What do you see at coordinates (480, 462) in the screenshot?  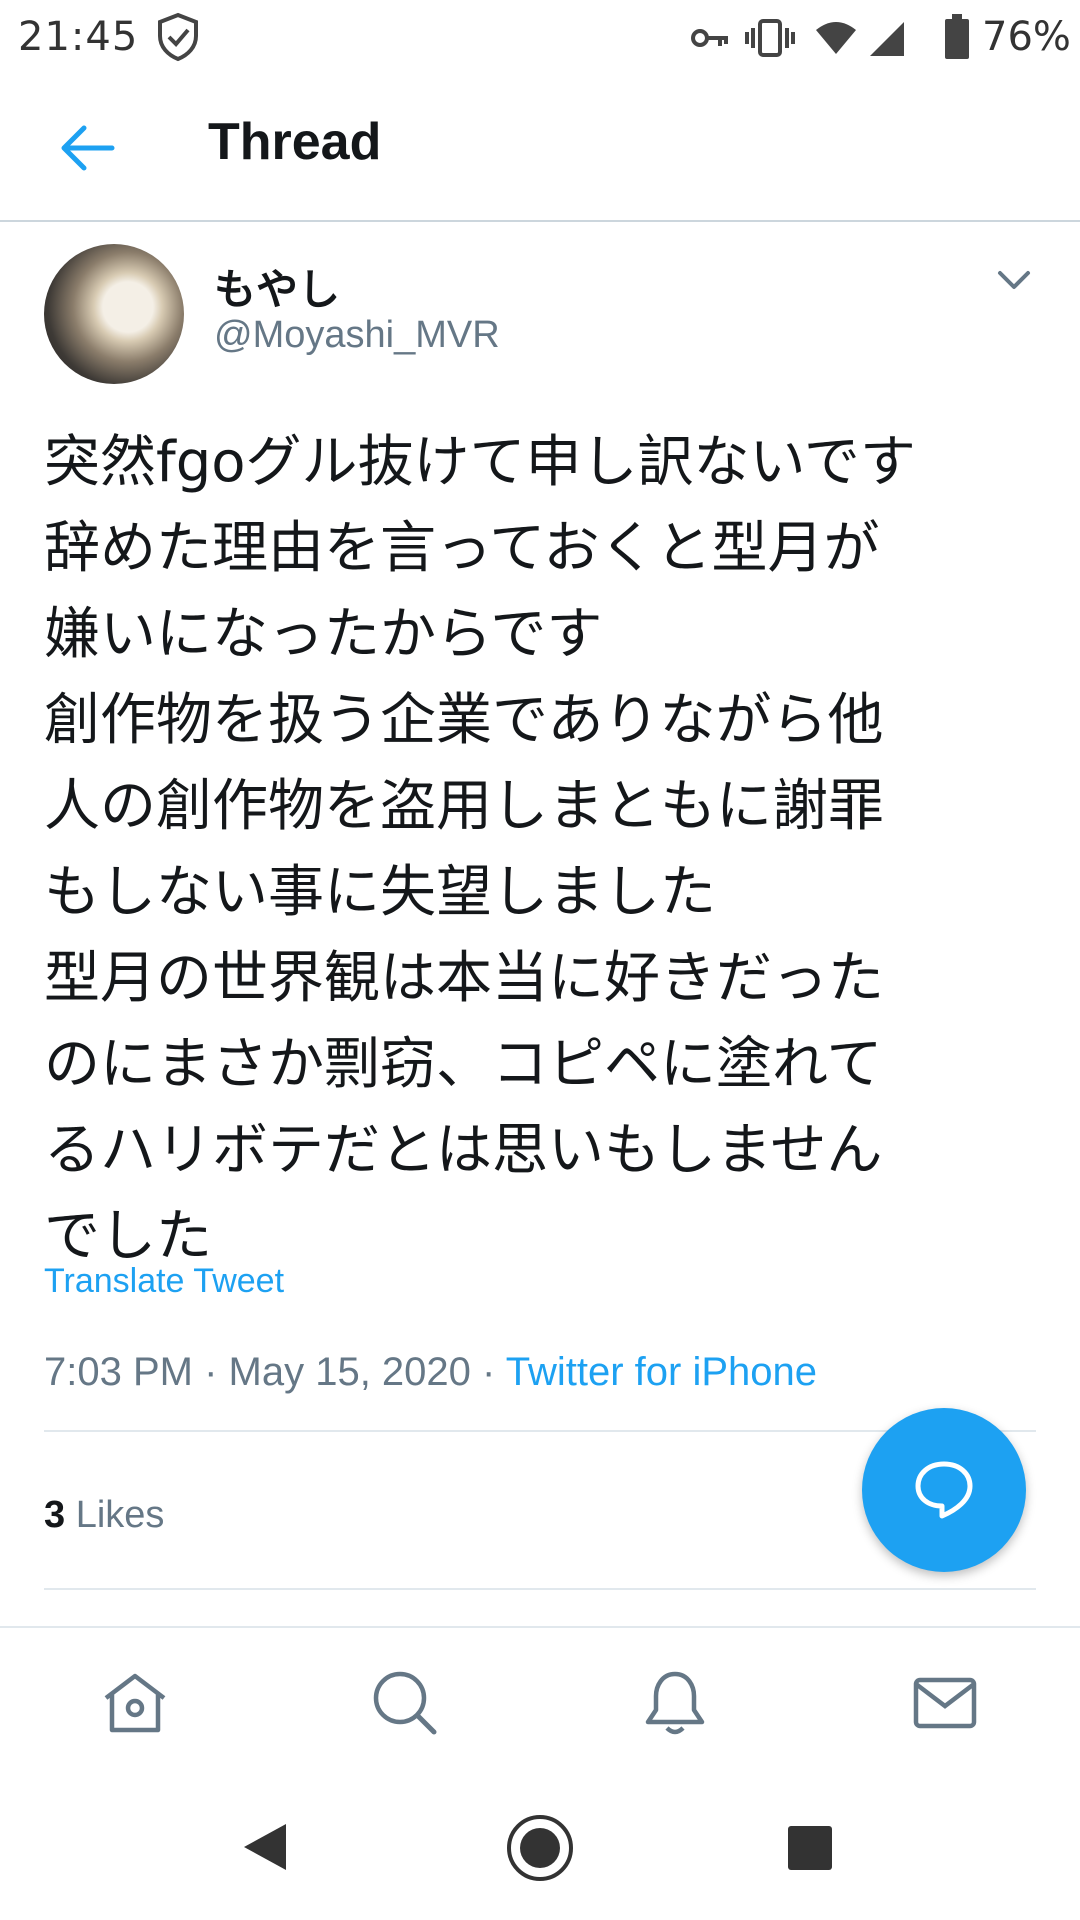 I see `tweet-line: 突然fgoグル抜けて申し訳ないです` at bounding box center [480, 462].